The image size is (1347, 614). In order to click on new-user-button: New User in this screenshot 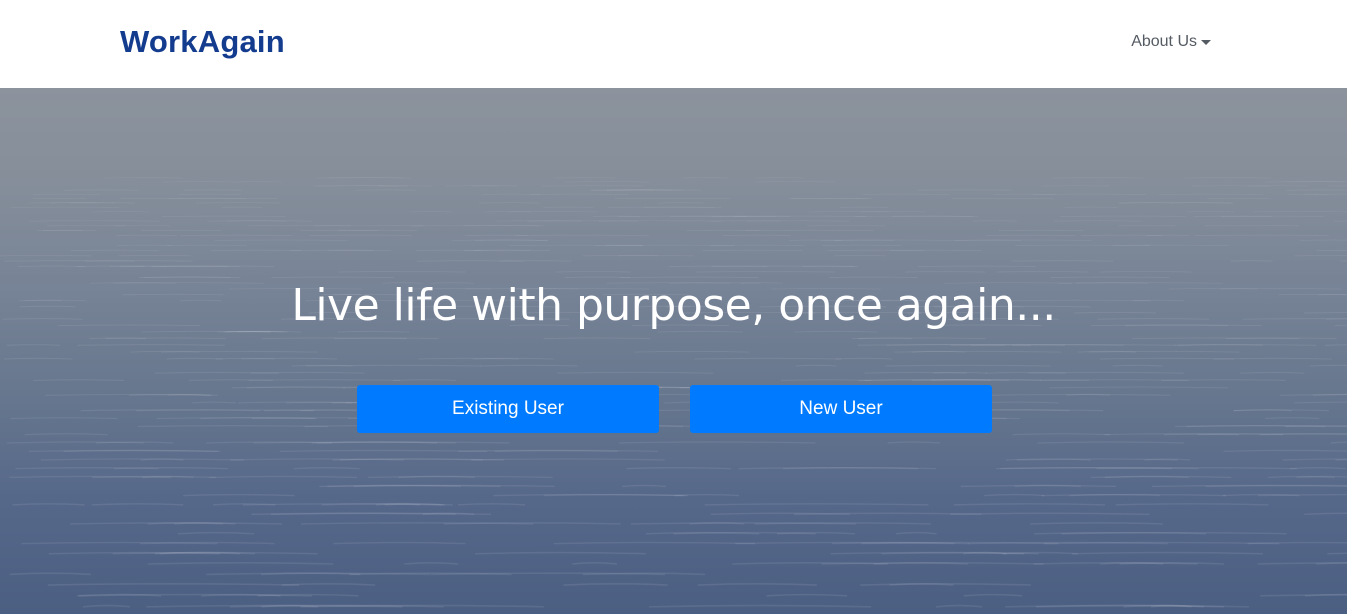, I will do `click(841, 409)`.